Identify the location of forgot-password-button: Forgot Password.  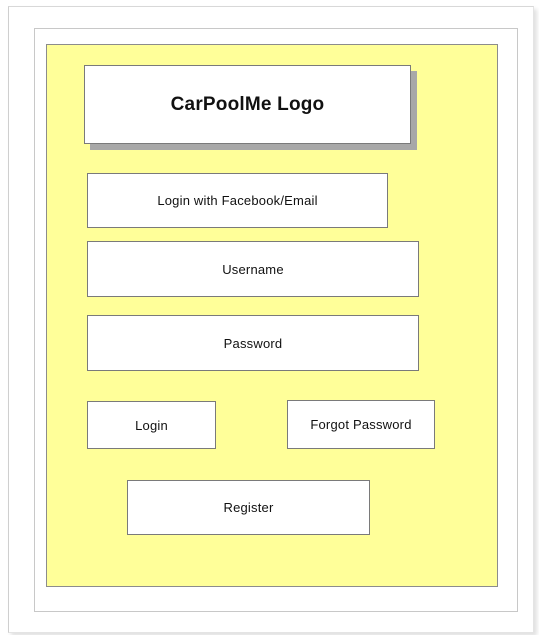
(361, 424).